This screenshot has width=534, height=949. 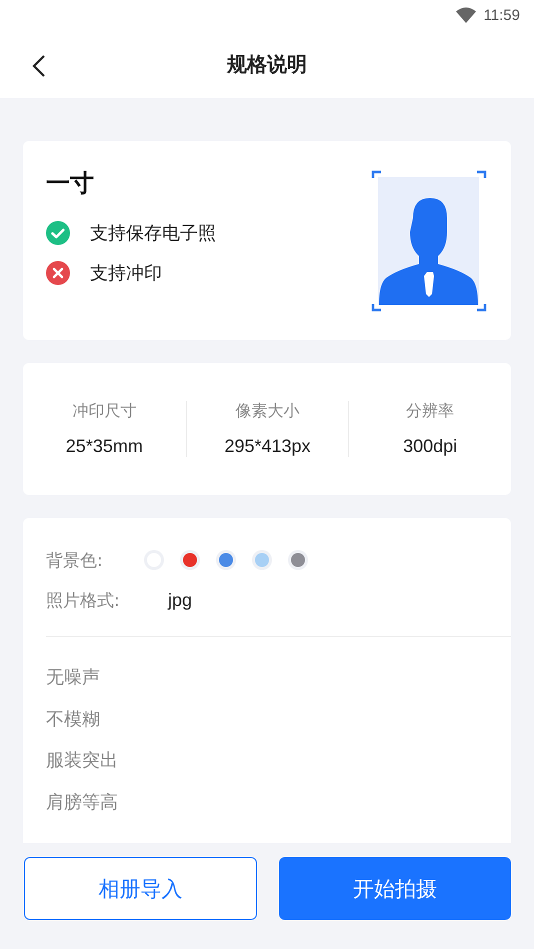 I want to click on size-value: 300dpi, so click(x=430, y=446).